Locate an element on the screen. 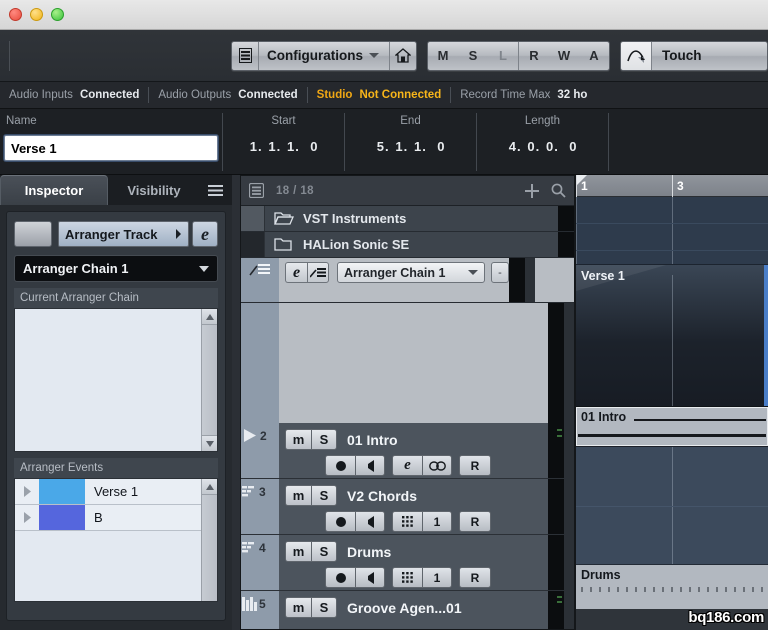 Image resolution: width=768 pixels, height=630 pixels. start-bar: 1. is located at coordinates (256, 146).